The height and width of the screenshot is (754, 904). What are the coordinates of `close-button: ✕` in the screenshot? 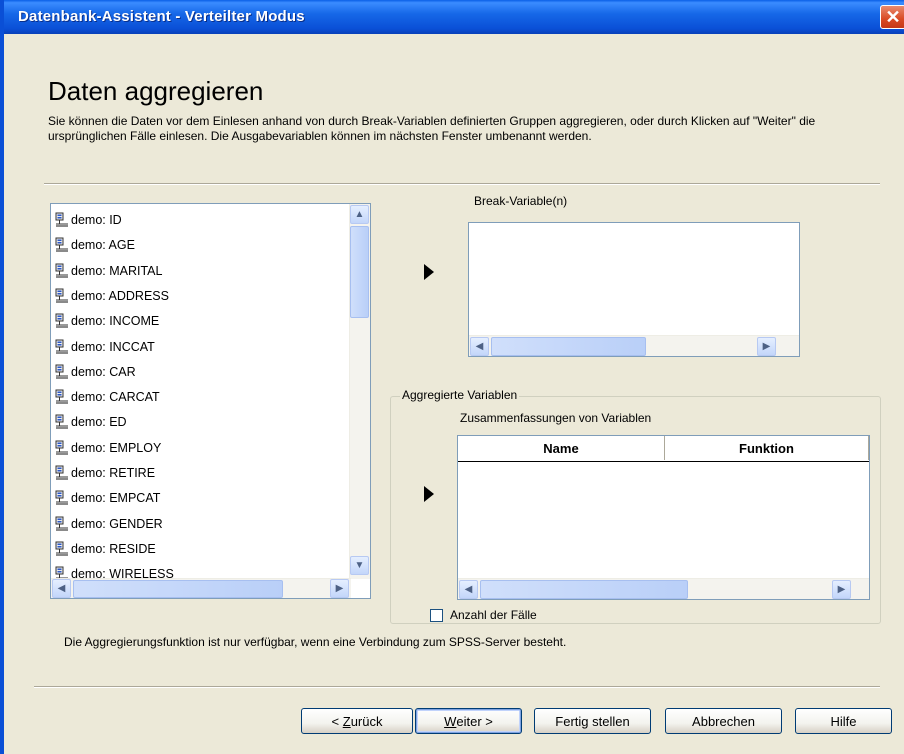 It's located at (892, 17).